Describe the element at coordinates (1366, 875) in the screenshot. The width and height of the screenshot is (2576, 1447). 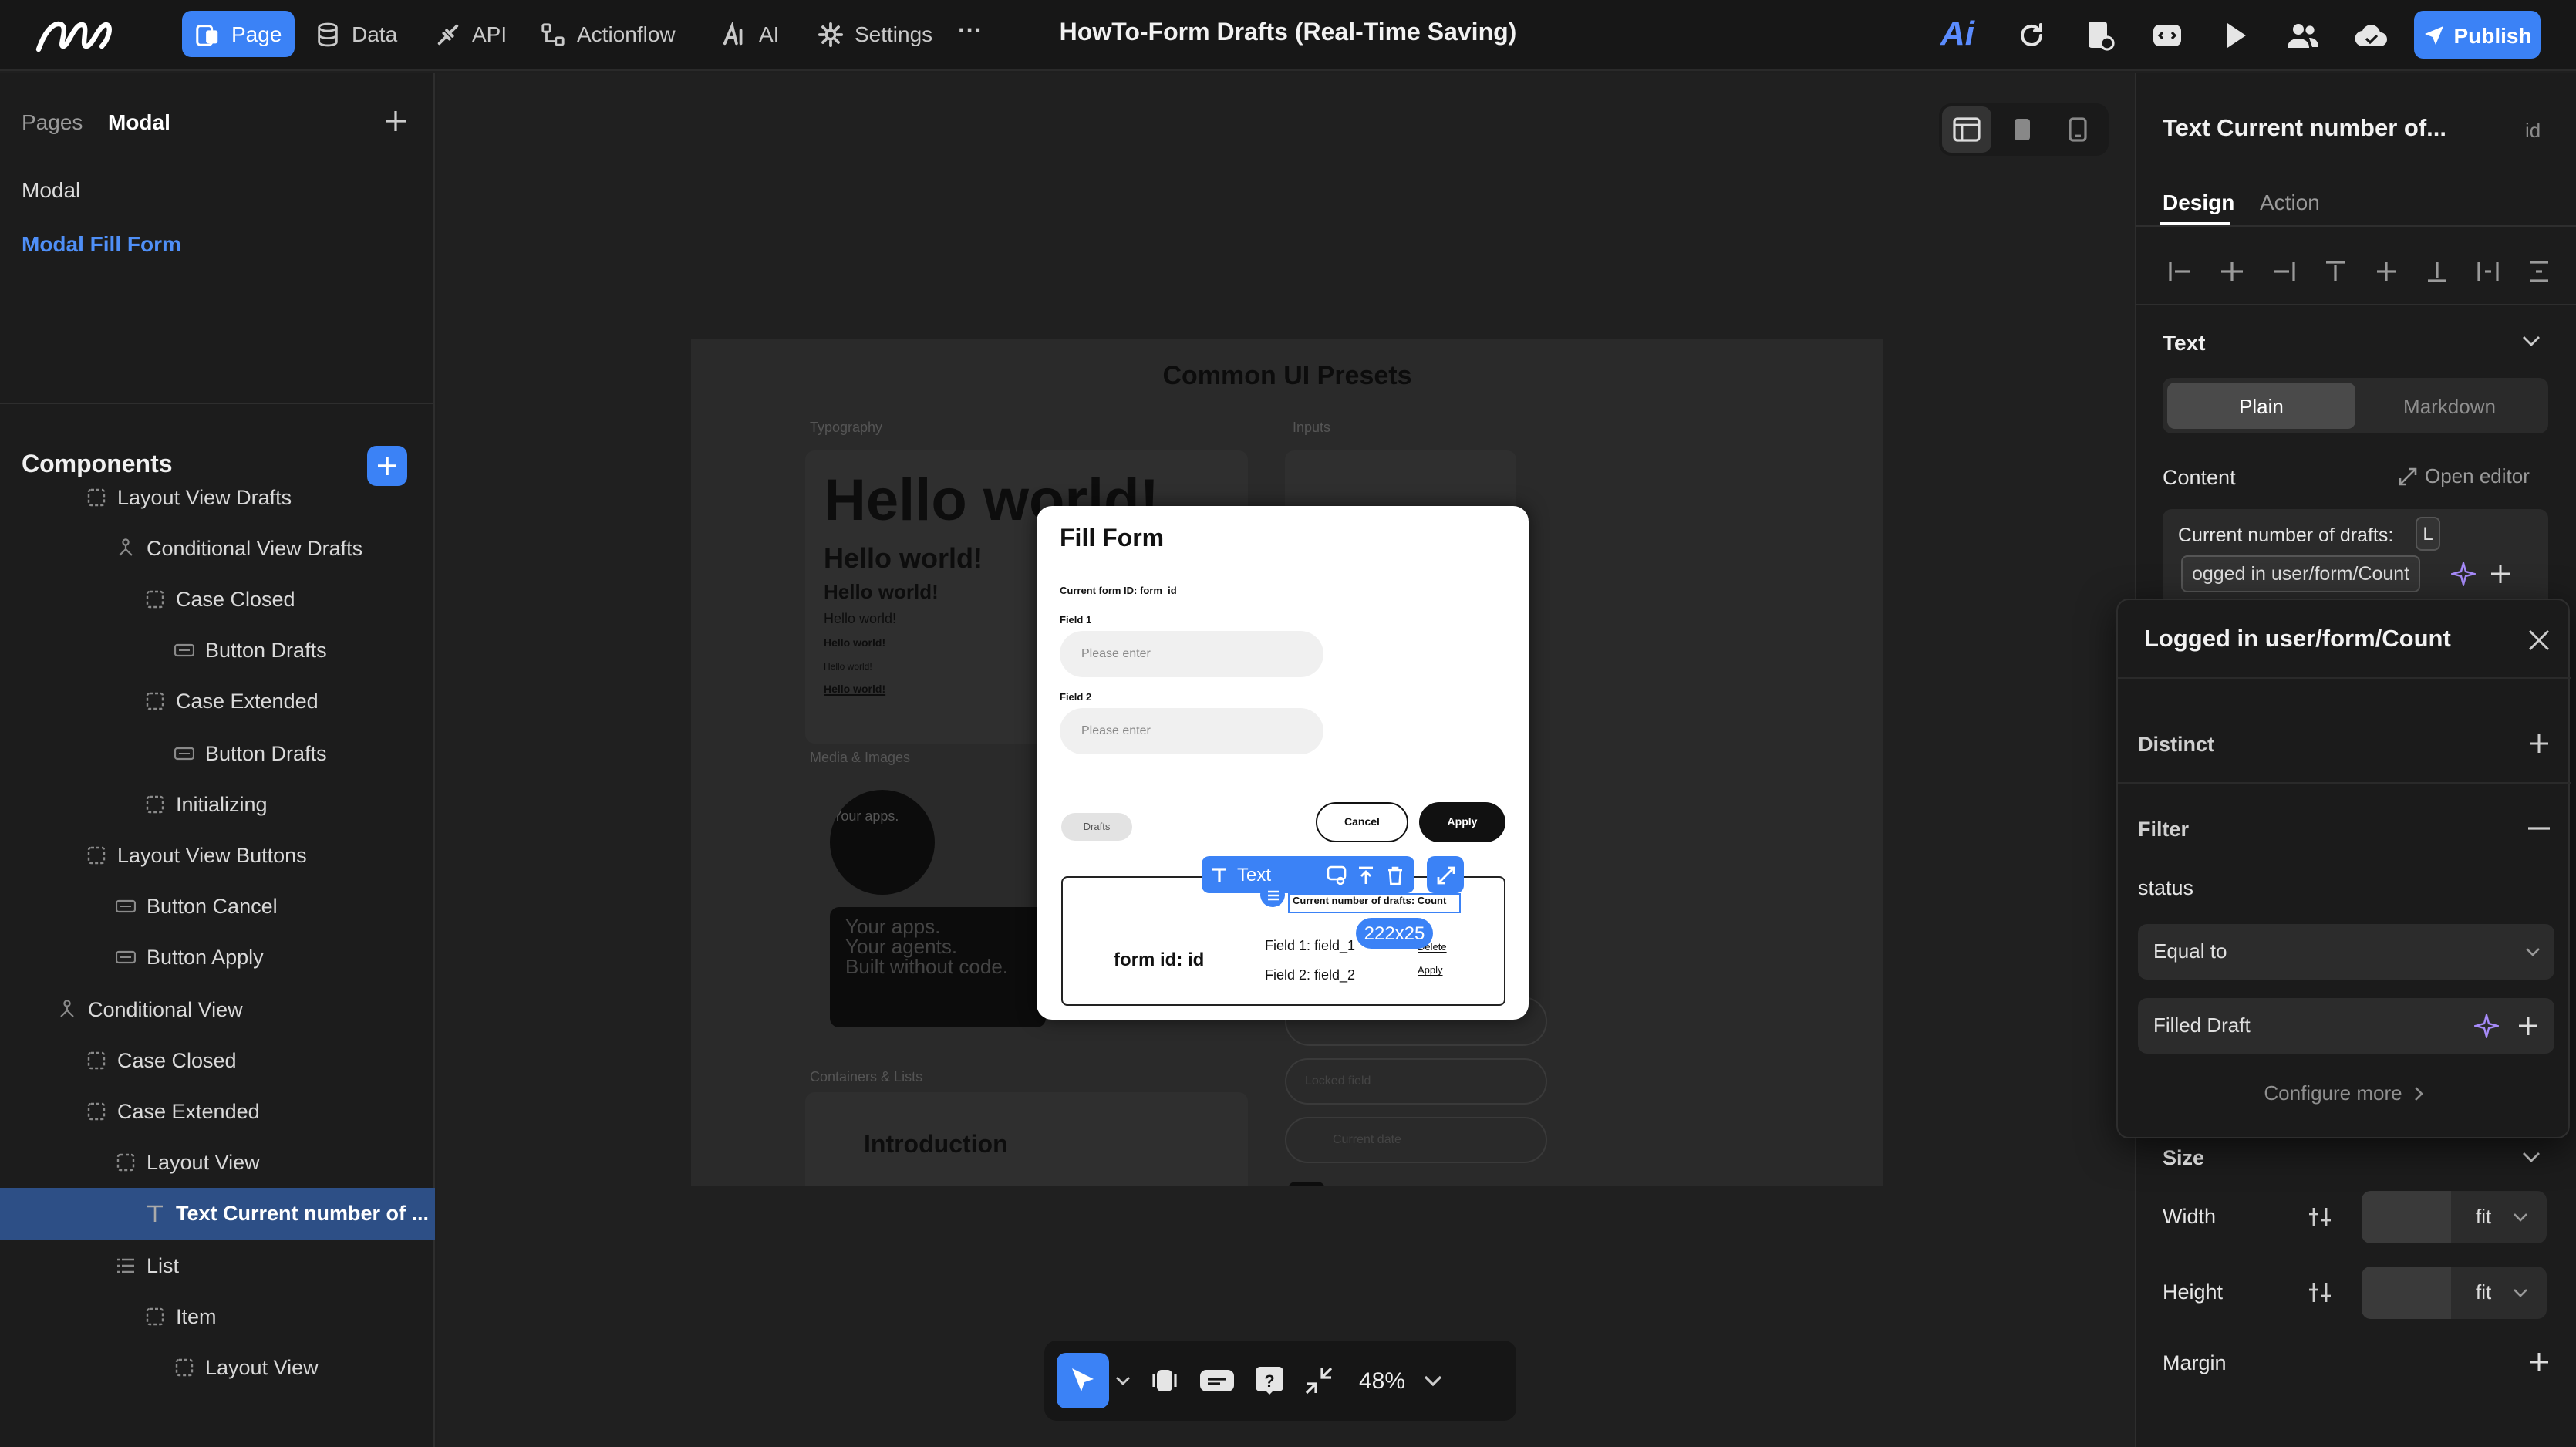
I see `move-up-icon` at that location.